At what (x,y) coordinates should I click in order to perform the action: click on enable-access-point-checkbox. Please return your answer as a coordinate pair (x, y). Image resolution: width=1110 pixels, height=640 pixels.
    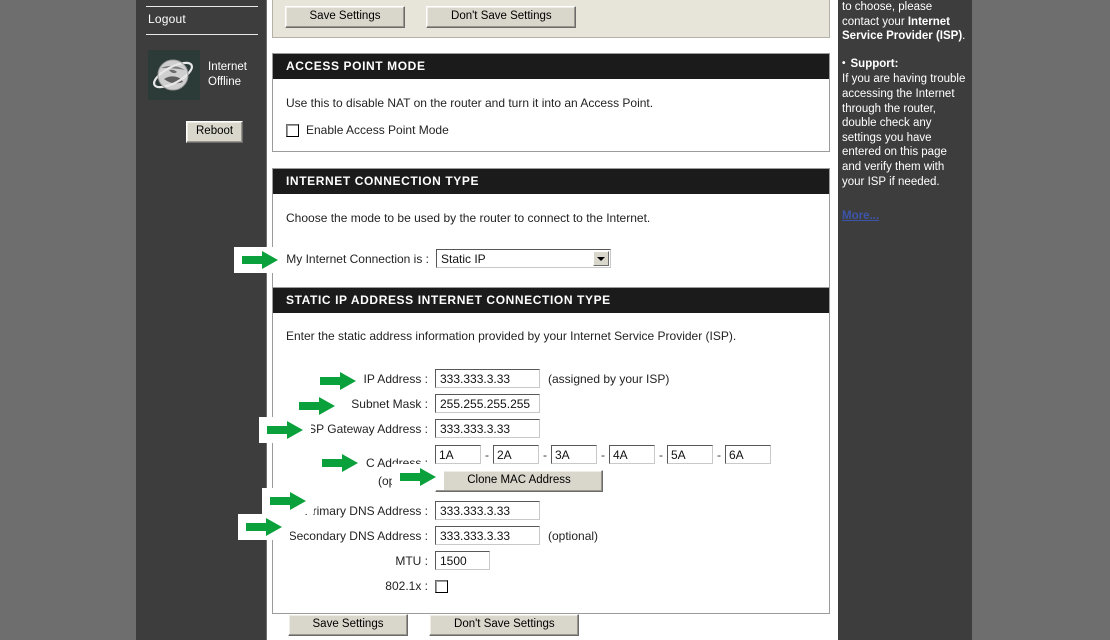
    Looking at the image, I should click on (292, 130).